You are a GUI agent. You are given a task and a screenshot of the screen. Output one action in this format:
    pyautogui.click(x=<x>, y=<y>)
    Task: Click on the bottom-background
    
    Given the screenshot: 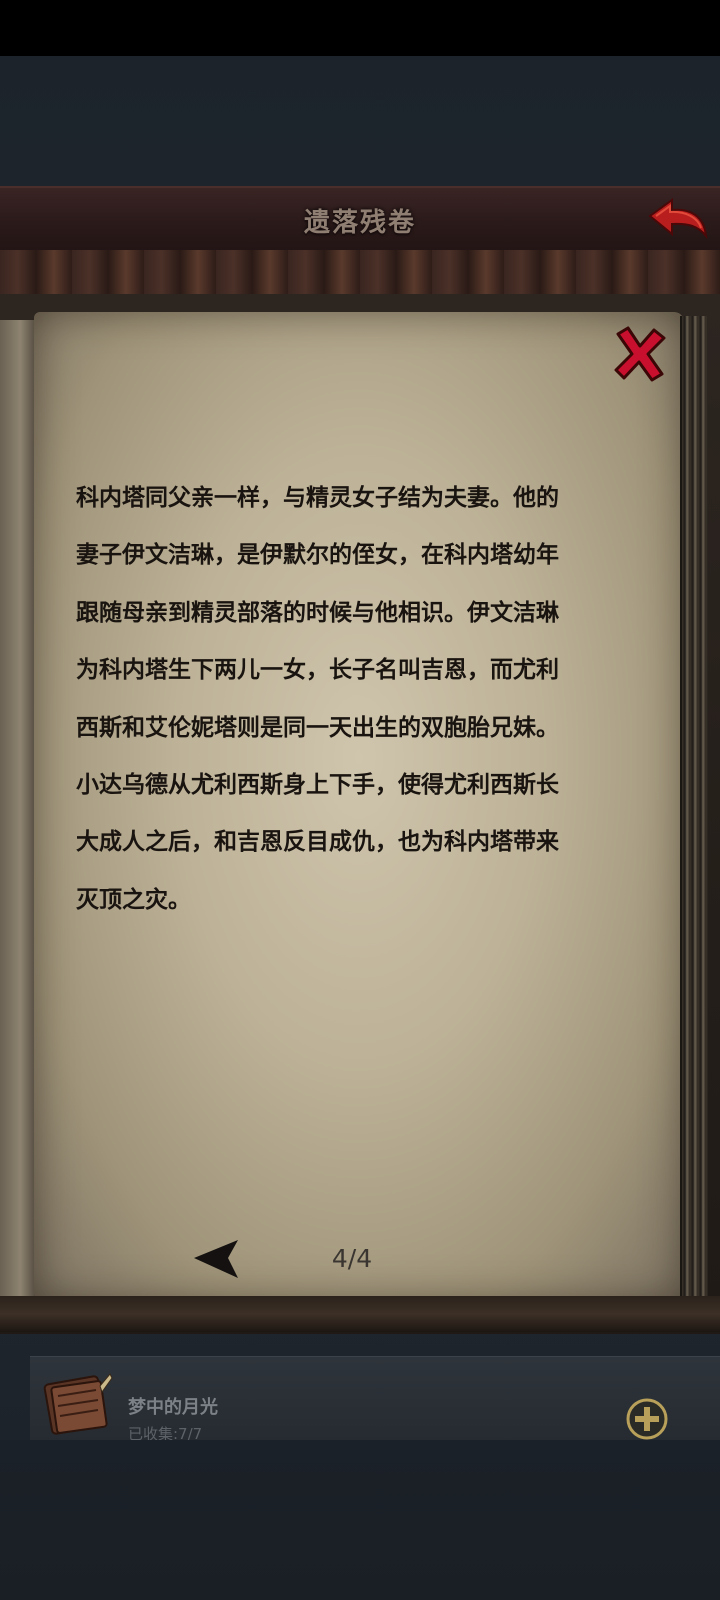 What is the action you would take?
    pyautogui.click(x=360, y=1520)
    